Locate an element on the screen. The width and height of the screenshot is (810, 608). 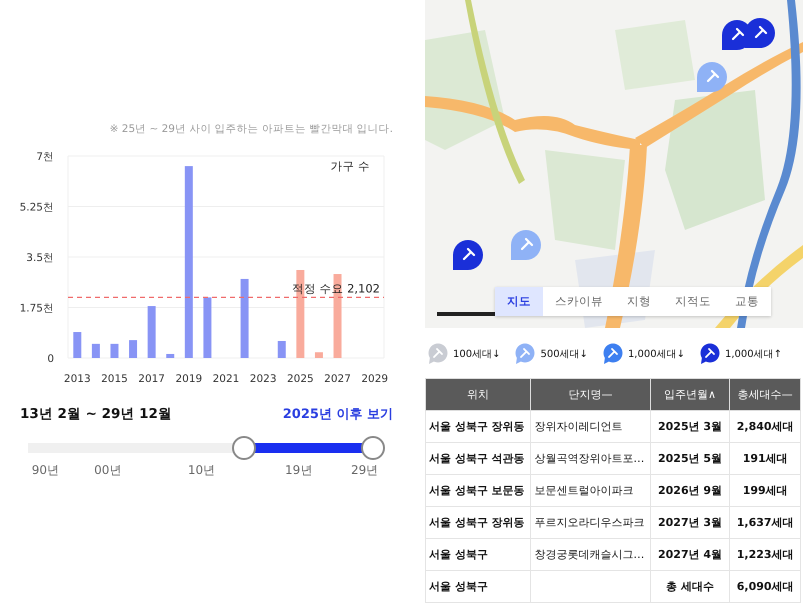
table-cell: 장위자이레디언트 is located at coordinates (578, 426).